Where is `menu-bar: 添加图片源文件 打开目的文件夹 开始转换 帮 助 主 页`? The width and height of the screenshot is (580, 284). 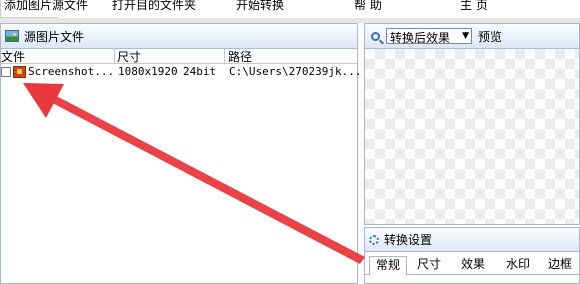
menu-bar: 添加图片源文件 打开目的文件夹 开始转换 帮 助 主 页 is located at coordinates (290, 9).